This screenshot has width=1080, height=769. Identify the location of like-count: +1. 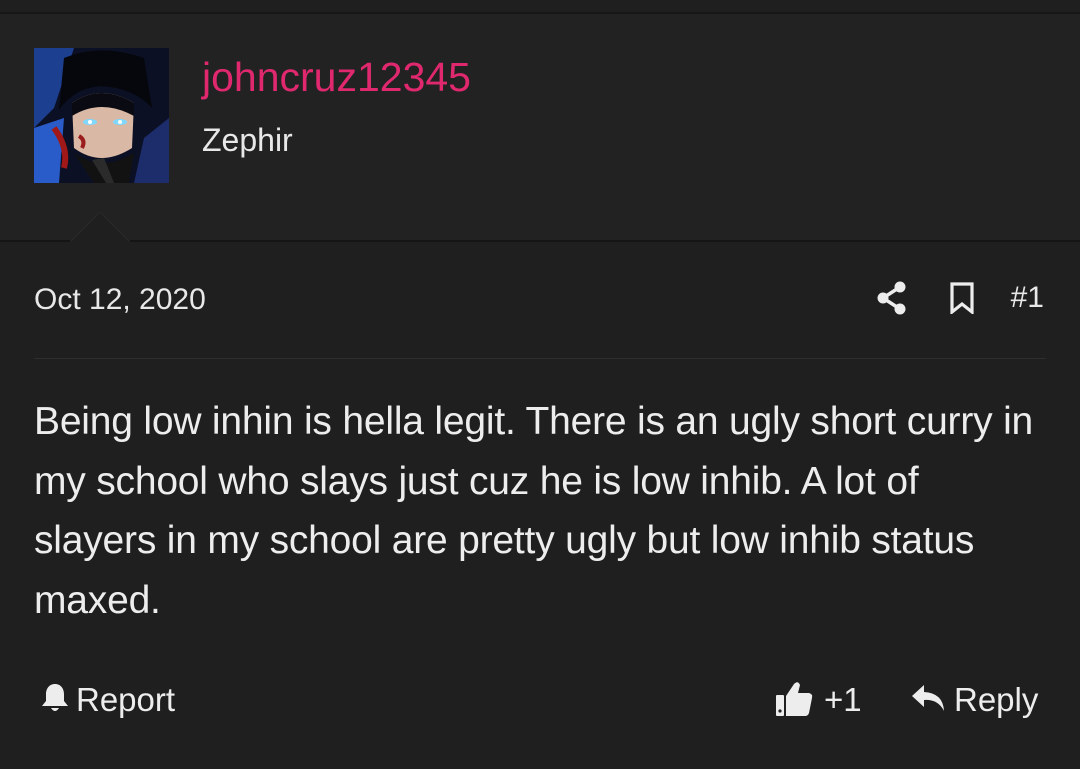
(843, 699).